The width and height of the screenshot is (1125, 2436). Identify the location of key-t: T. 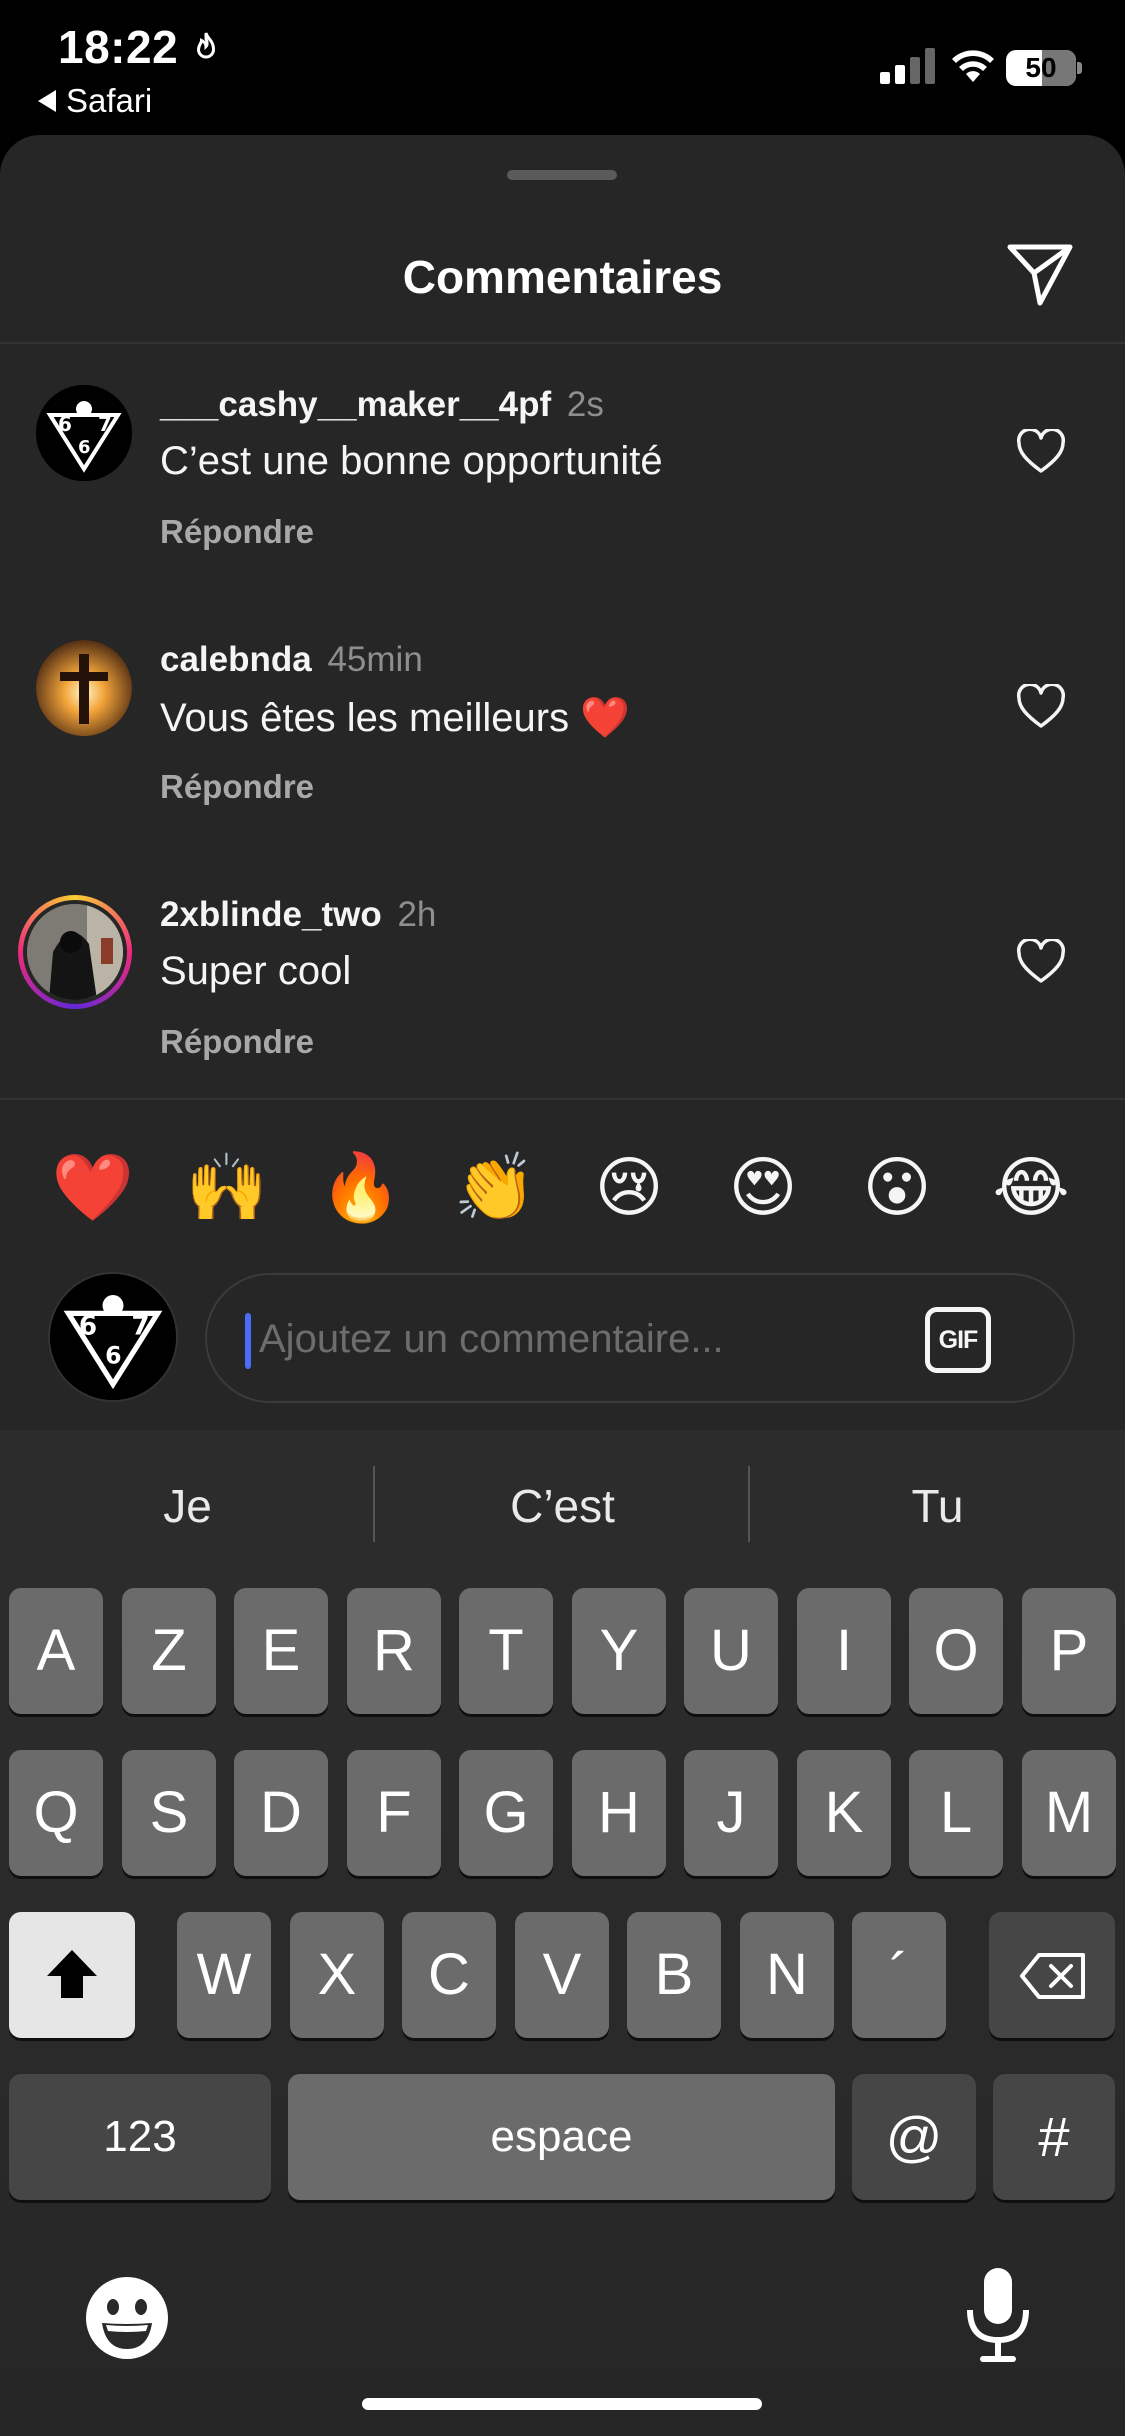
(506, 1651).